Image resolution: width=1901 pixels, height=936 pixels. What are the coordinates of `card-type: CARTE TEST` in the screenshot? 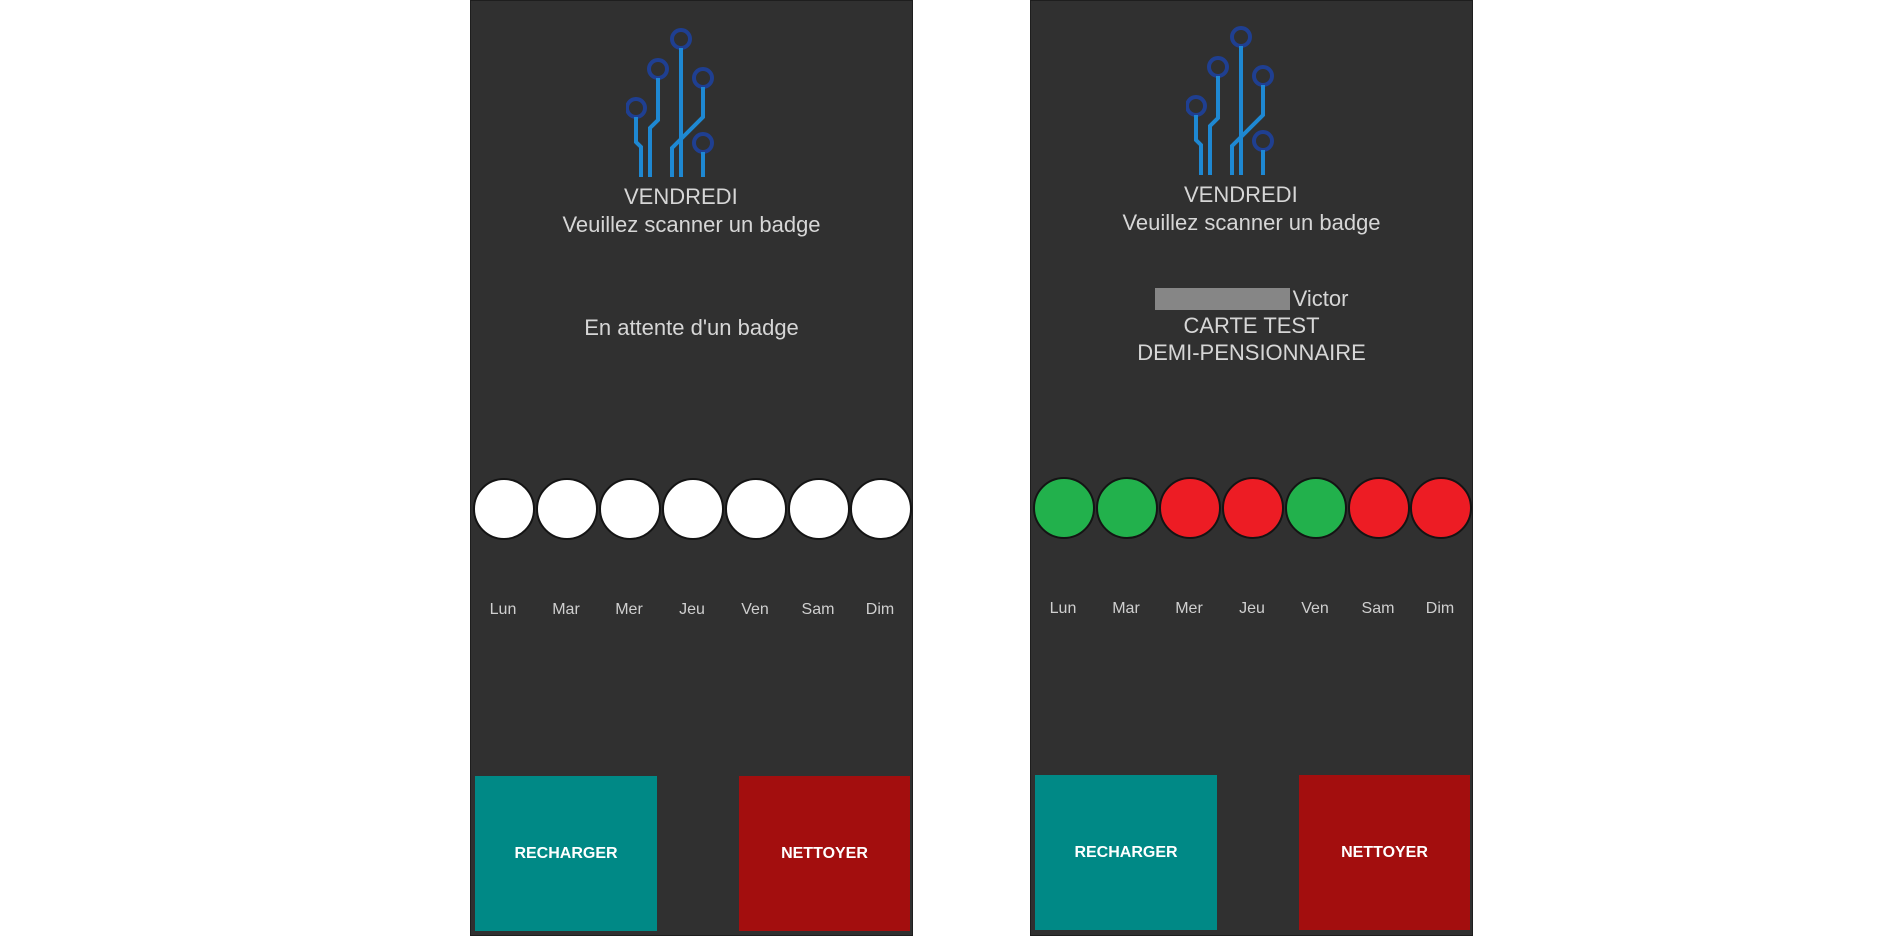 It's located at (1251, 325).